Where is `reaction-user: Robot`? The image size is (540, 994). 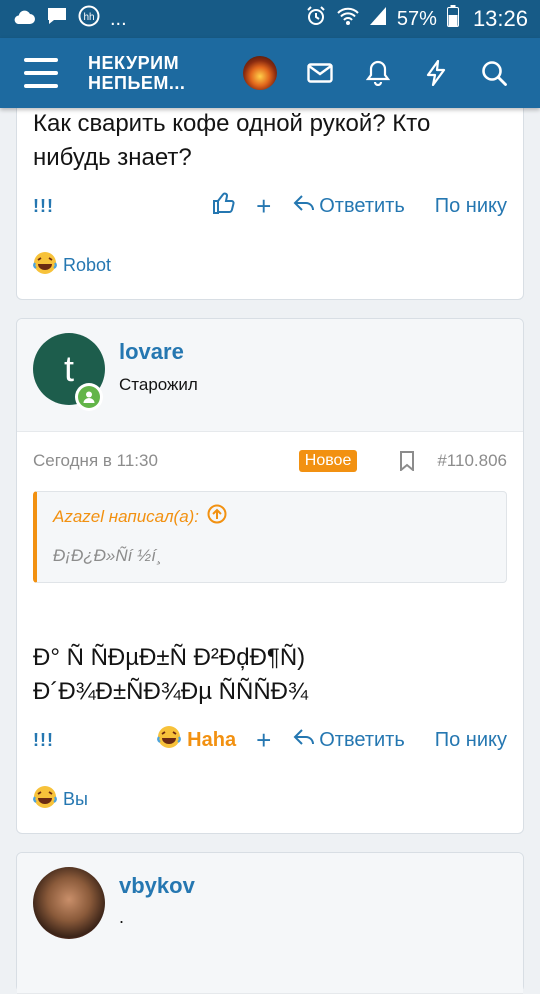
reaction-user: Robot is located at coordinates (87, 265).